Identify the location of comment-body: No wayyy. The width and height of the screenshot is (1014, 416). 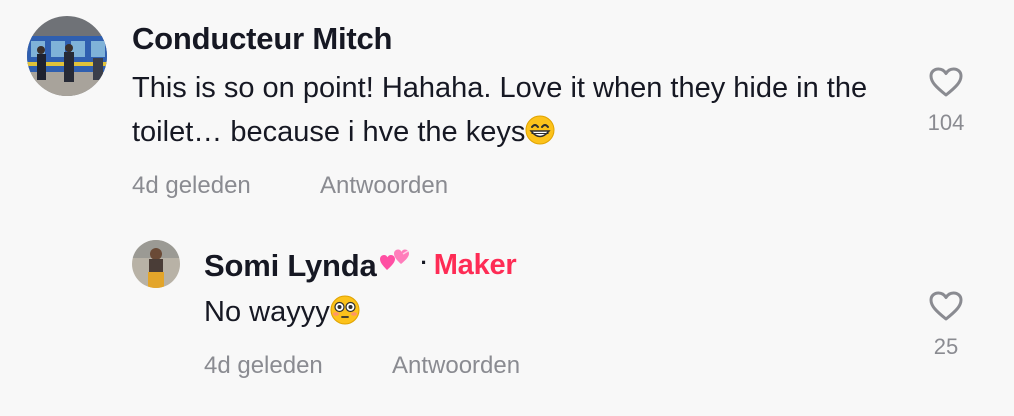
(267, 312).